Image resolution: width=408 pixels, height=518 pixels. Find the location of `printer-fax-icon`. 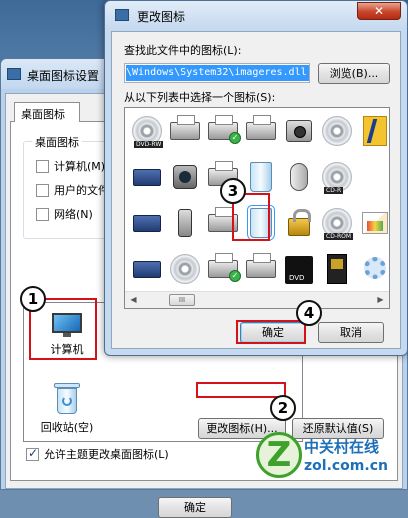

printer-fax-icon is located at coordinates (261, 127).